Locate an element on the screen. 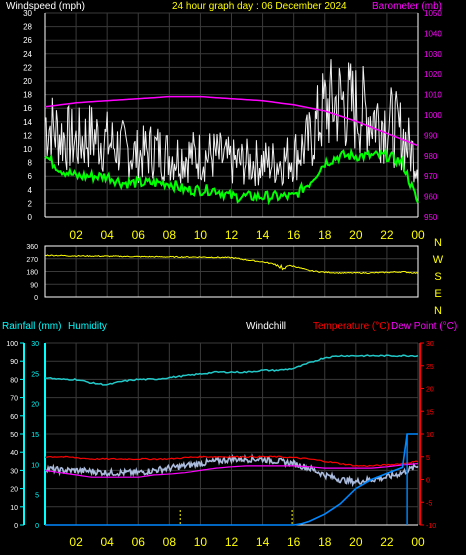  y-tick-label: 10 is located at coordinates (27, 149).